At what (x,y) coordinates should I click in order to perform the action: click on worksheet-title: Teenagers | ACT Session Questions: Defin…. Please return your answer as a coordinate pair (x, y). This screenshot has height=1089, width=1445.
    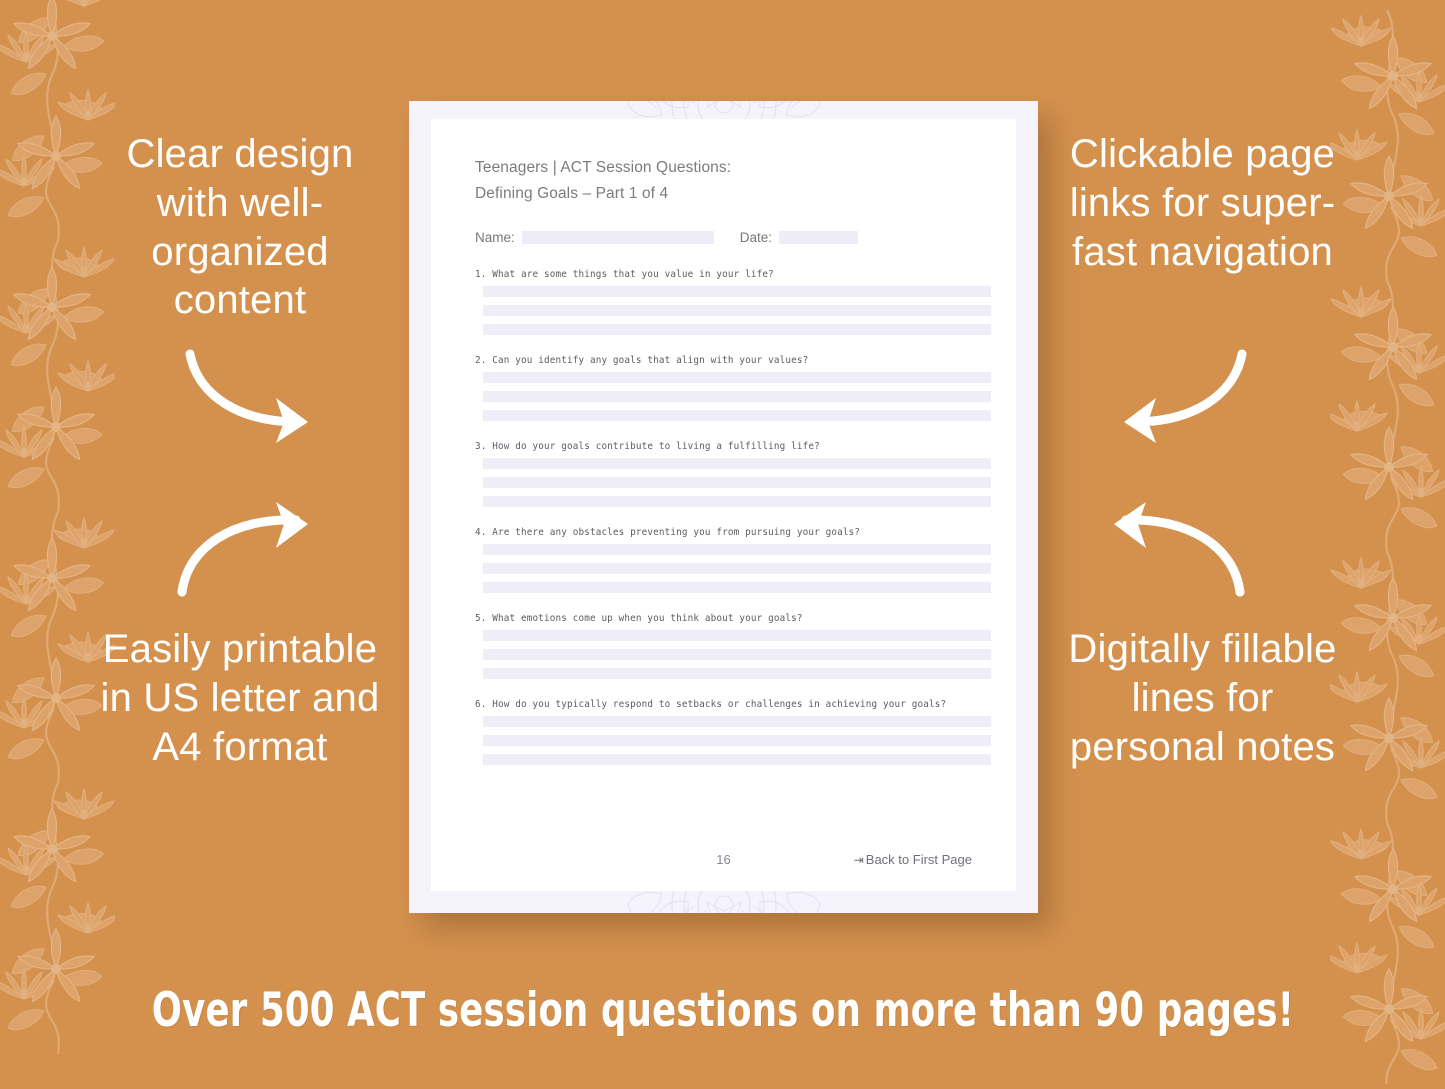
    Looking at the image, I should click on (723, 181).